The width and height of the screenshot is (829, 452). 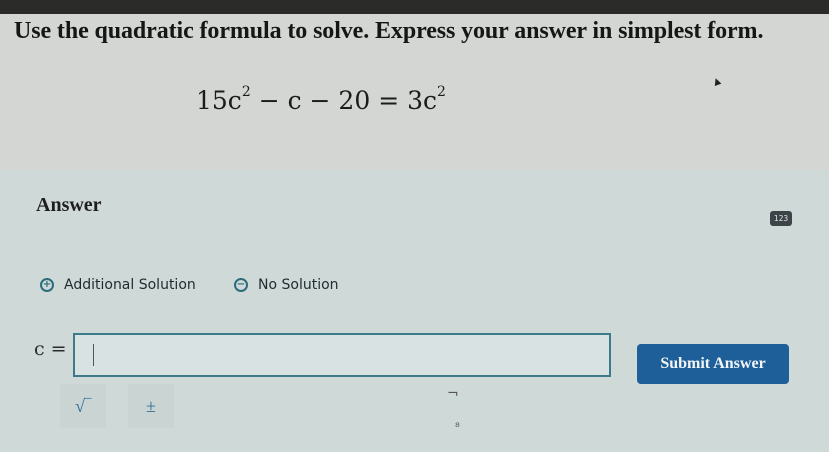 I want to click on submit-answer-button: Submit Answer, so click(x=713, y=364).